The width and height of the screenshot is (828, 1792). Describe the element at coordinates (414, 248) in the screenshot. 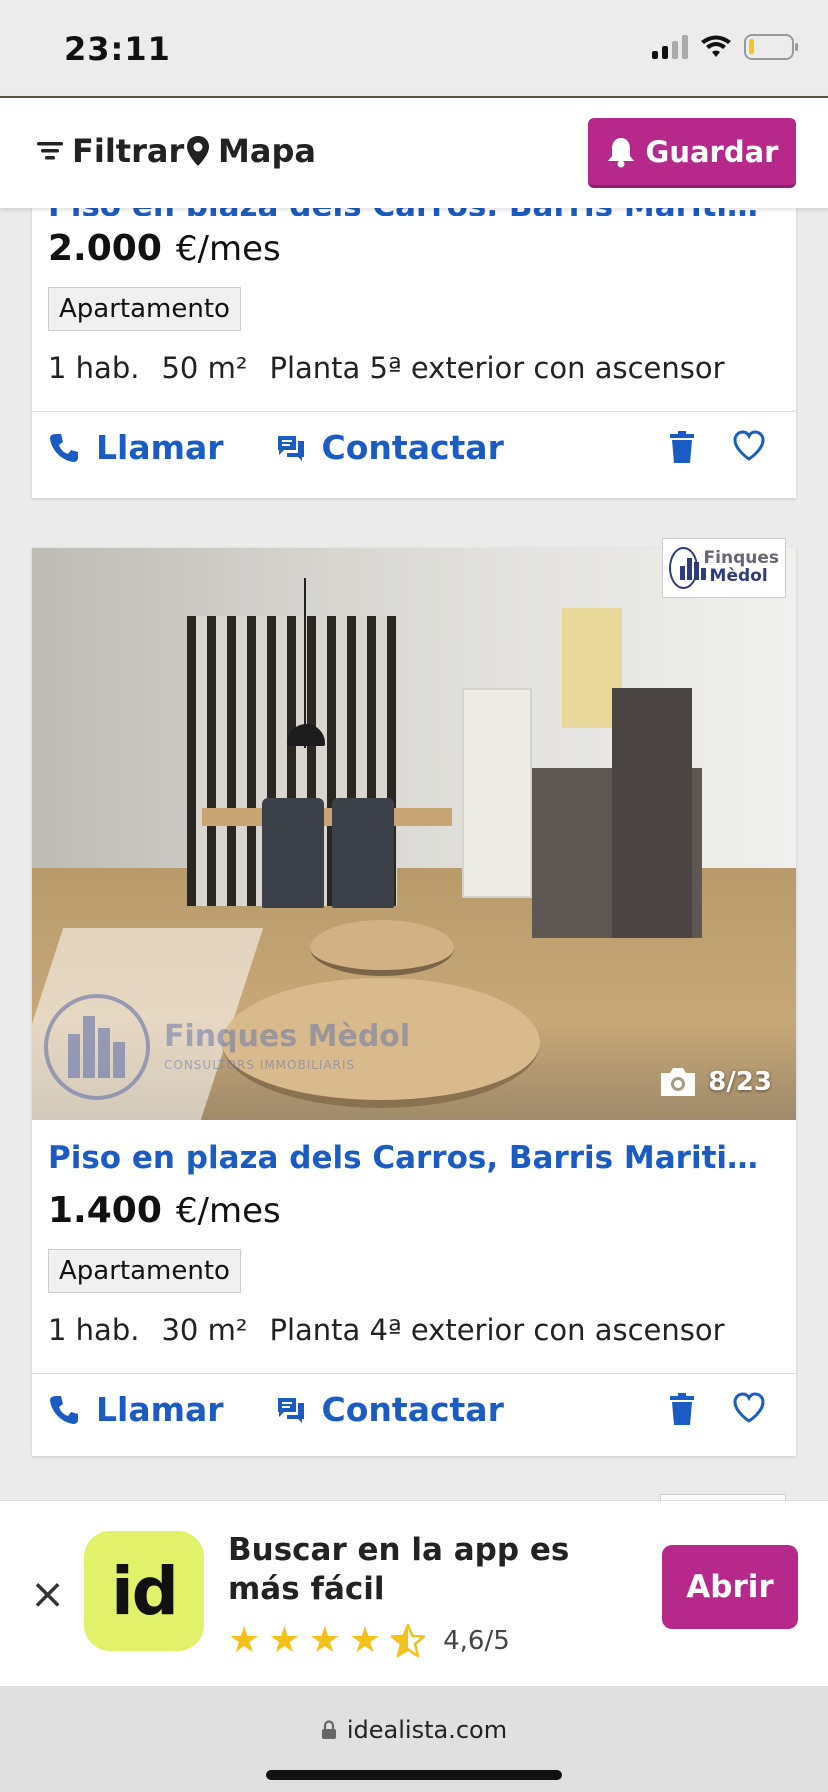

I see `listing-price: 2.000 €/mes` at that location.